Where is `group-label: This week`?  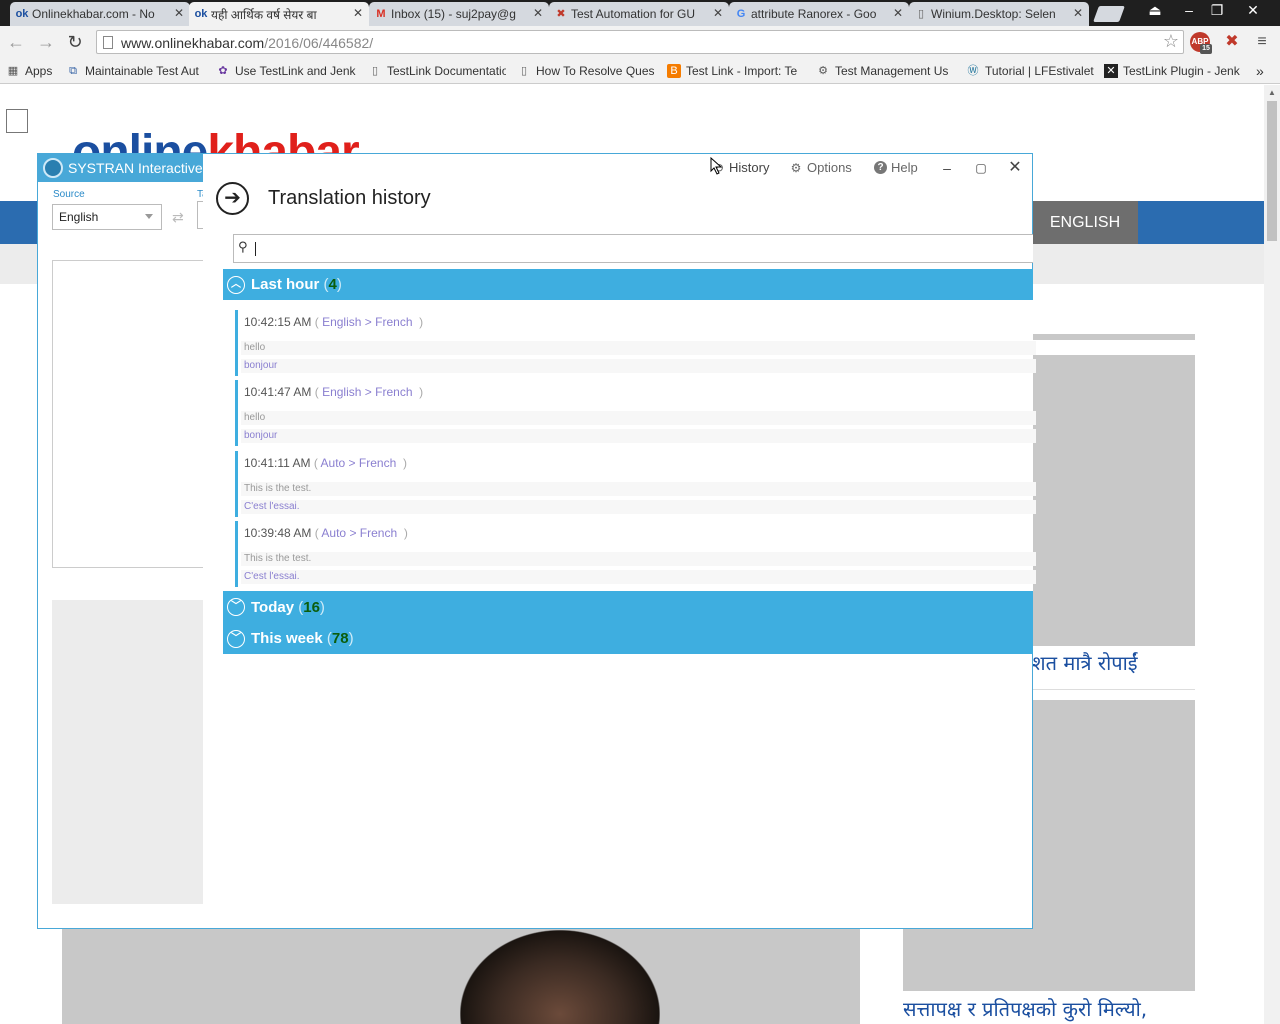
group-label: This week is located at coordinates (287, 638).